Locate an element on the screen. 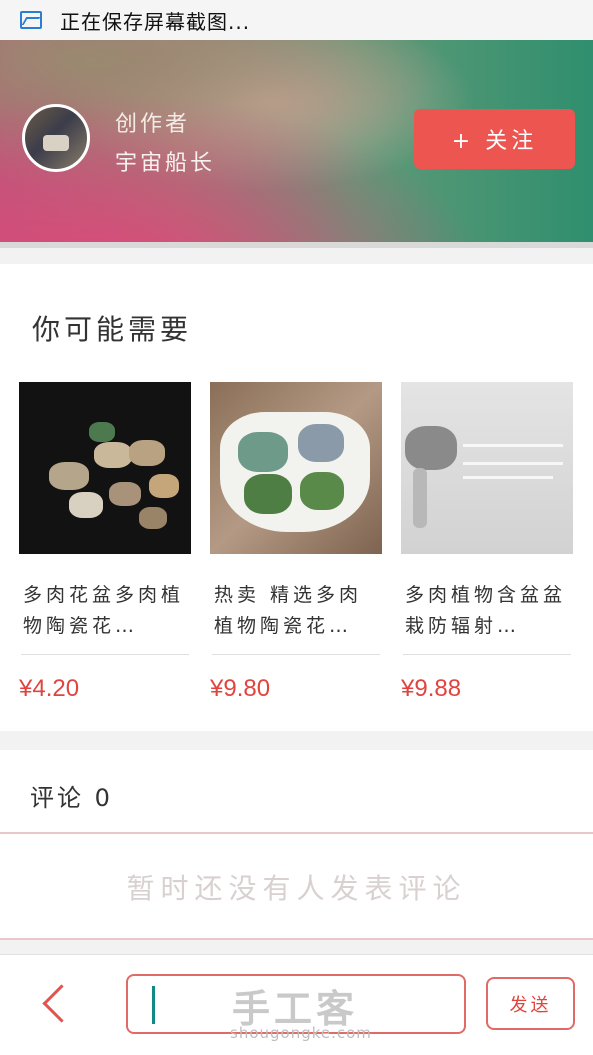  banner-divider is located at coordinates (296, 245).